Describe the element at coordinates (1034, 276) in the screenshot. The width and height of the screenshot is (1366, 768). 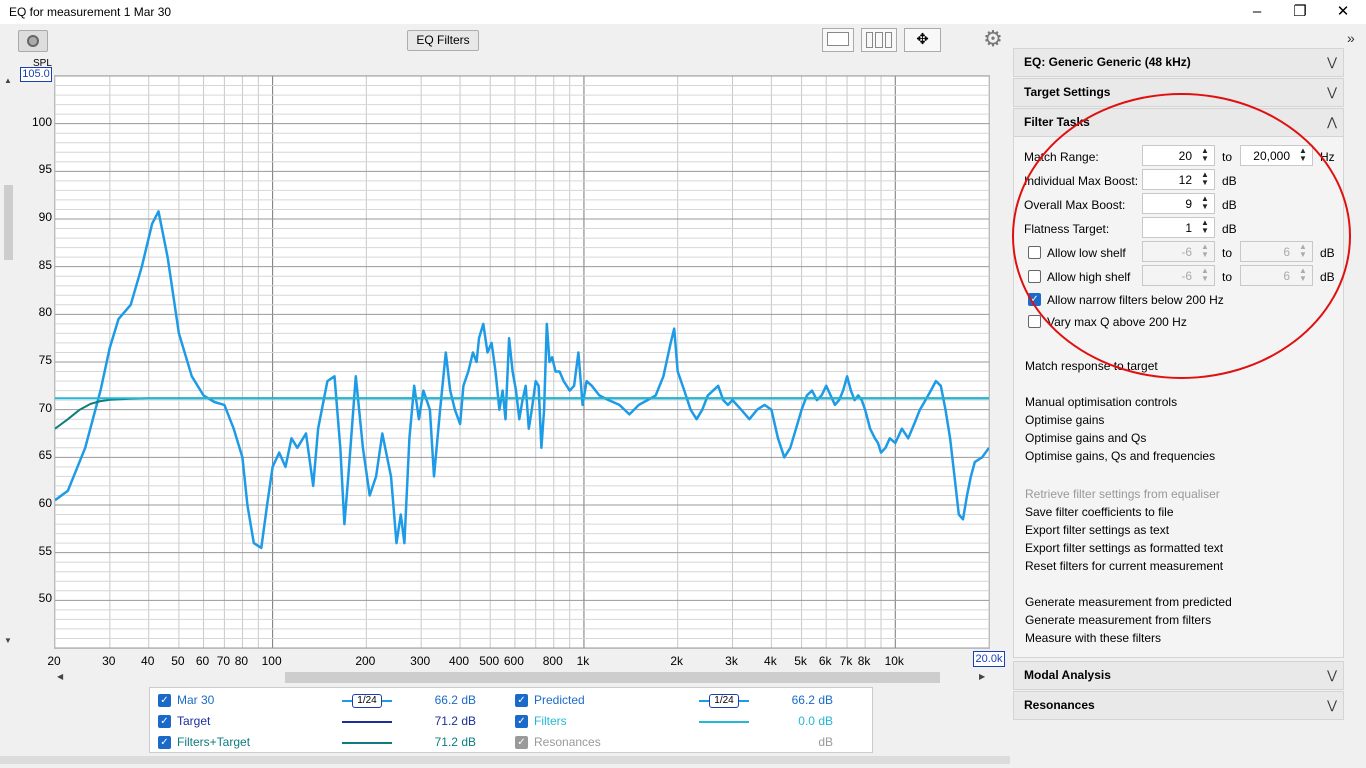
I see `allow-high-shelf-checkbox` at that location.